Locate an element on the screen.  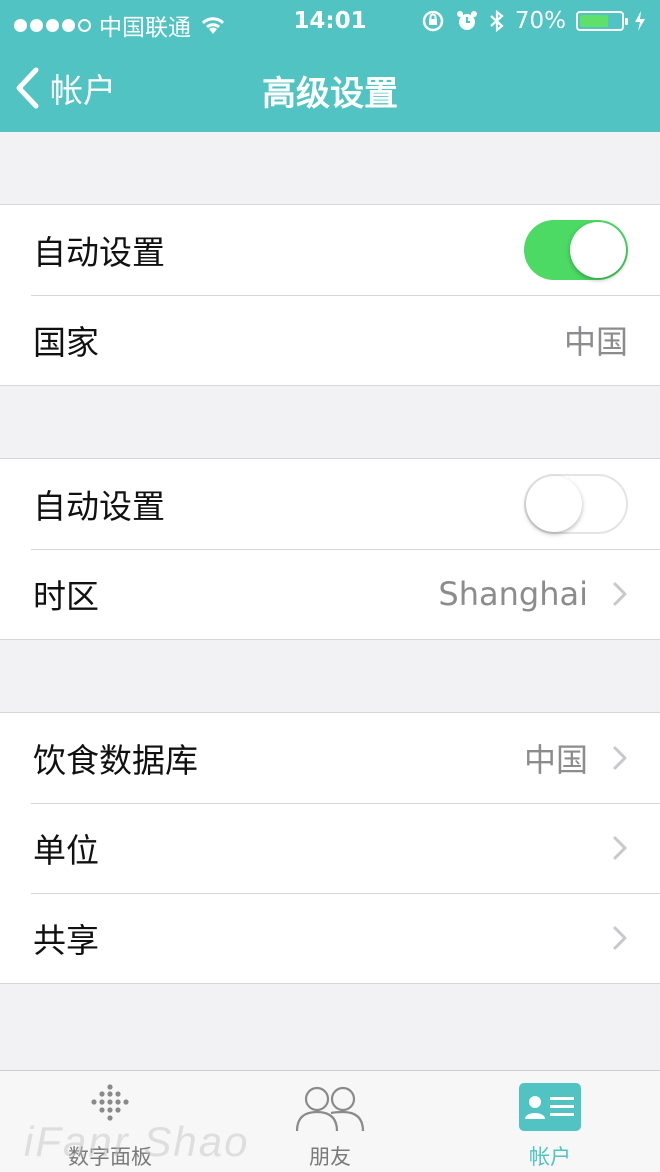
account-card-icon is located at coordinates (550, 1107).